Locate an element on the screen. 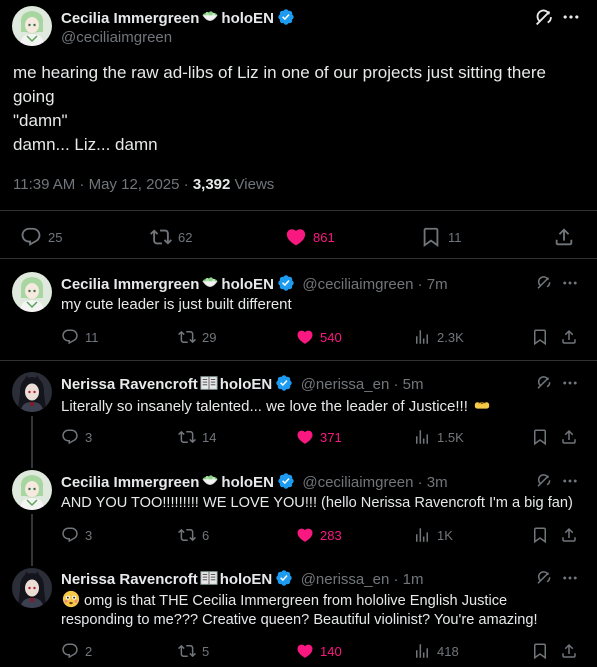 Image resolution: width=597 pixels, height=667 pixels. repost-count: 6 is located at coordinates (206, 535).